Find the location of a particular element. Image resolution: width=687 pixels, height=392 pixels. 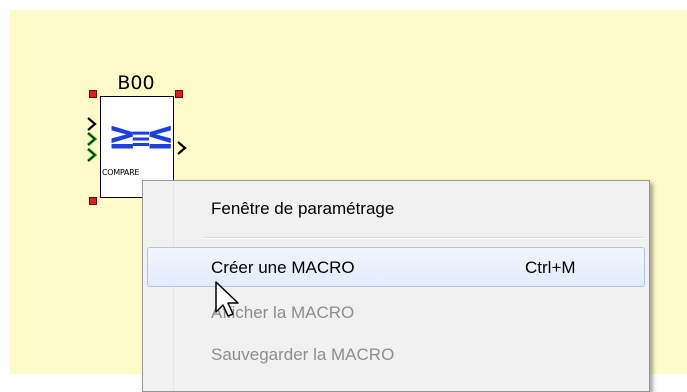

resize-handle-top-right is located at coordinates (179, 94).